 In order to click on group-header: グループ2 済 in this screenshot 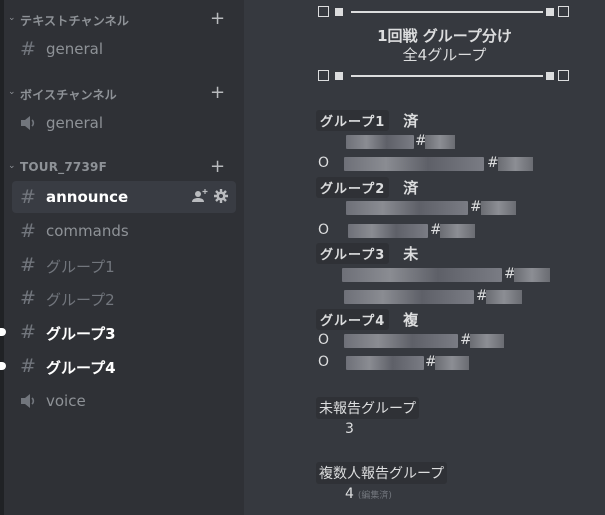, I will do `click(367, 187)`.